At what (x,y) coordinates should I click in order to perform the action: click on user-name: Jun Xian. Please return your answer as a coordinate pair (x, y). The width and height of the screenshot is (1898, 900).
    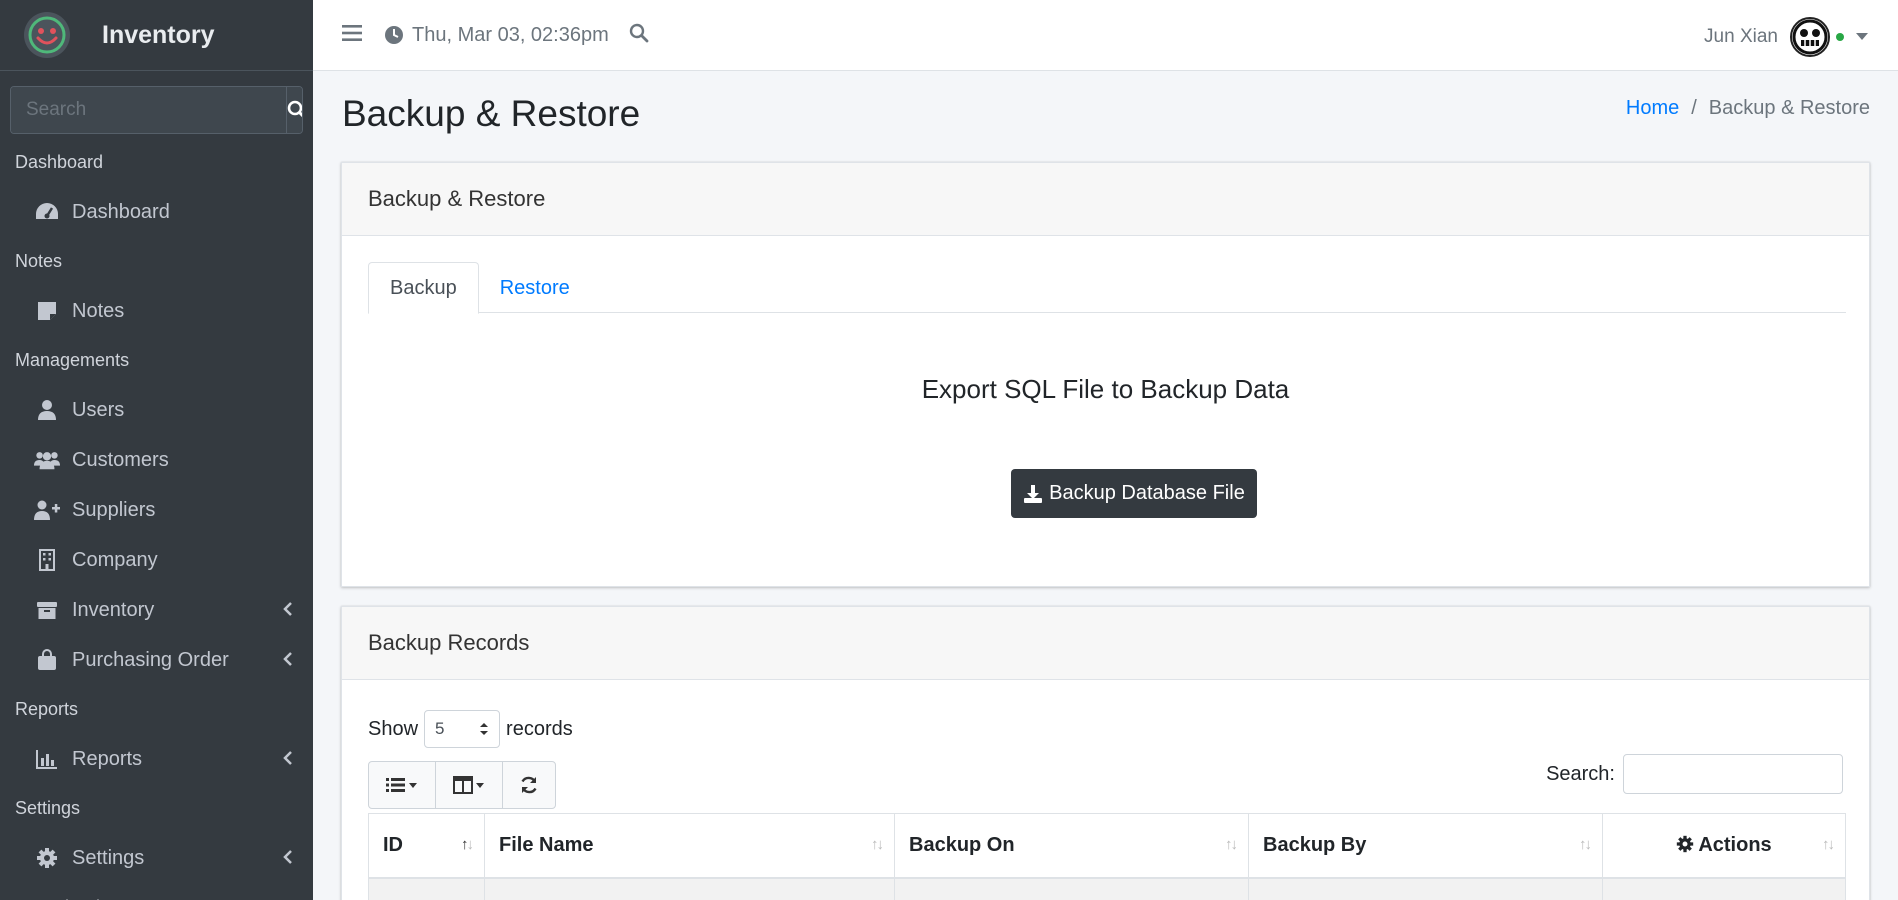
    Looking at the image, I should click on (1741, 36).